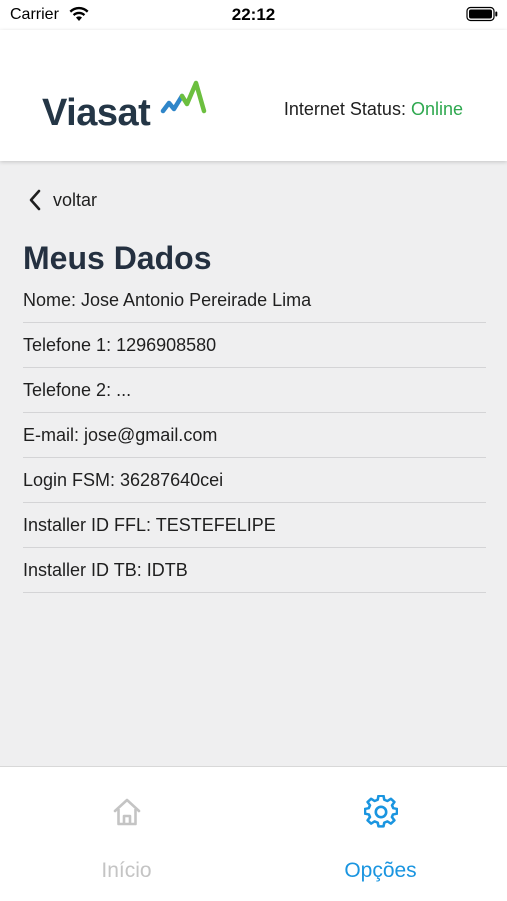 The image size is (507, 901). Describe the element at coordinates (96, 113) in the screenshot. I see `logo-text: Viasat` at that location.